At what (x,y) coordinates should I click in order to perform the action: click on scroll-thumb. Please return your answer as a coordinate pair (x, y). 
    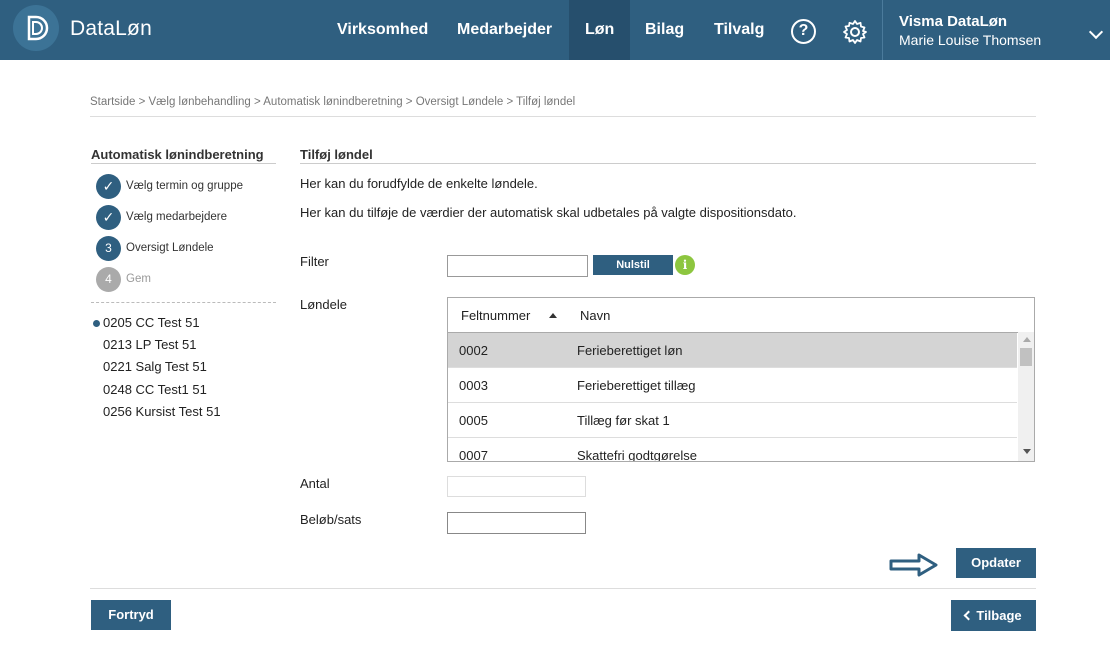
    Looking at the image, I should click on (1026, 357).